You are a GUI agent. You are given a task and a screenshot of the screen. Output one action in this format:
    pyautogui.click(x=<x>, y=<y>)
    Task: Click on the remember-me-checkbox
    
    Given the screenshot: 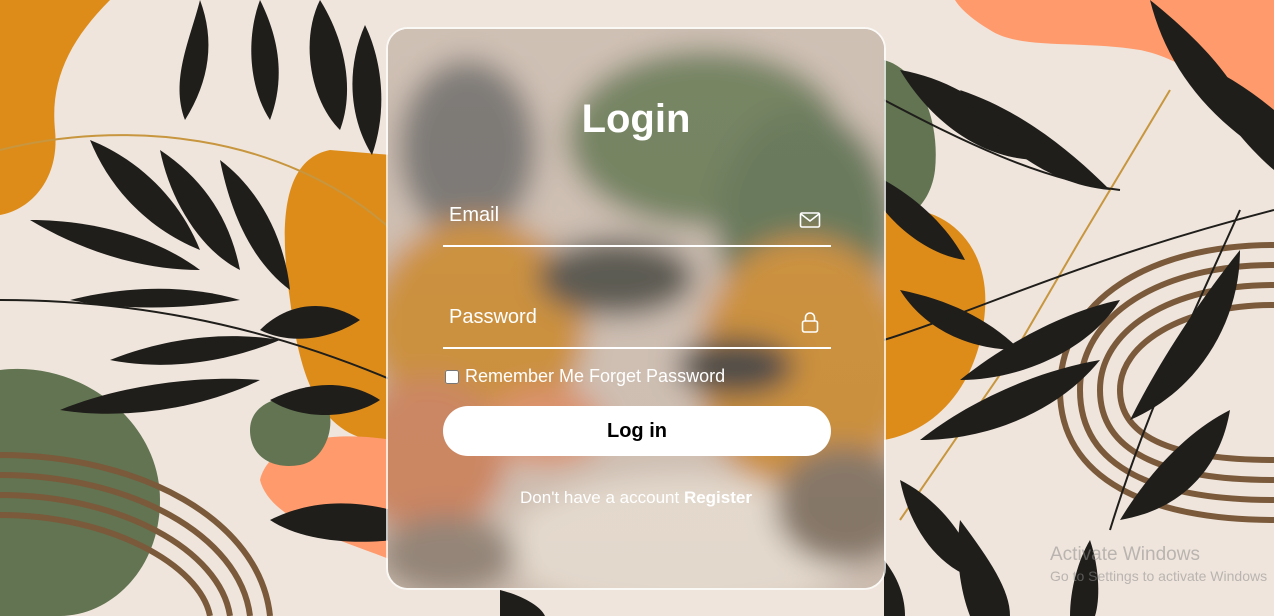 What is the action you would take?
    pyautogui.click(x=452, y=376)
    